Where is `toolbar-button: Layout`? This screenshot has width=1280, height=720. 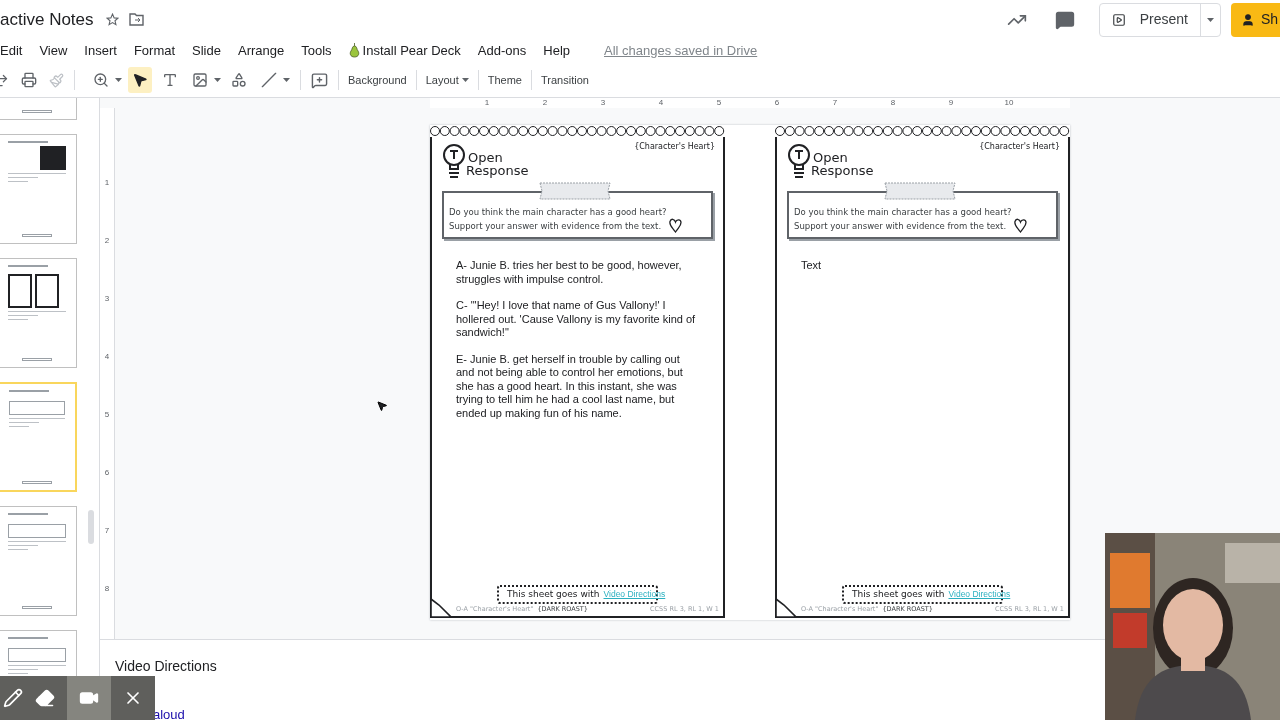
toolbar-button: Layout is located at coordinates (447, 80).